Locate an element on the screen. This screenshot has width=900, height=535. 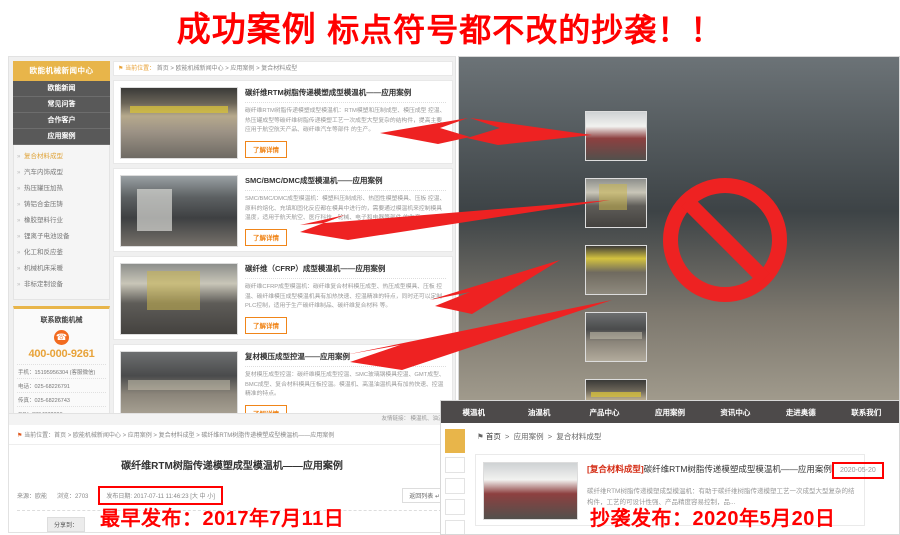
sidebar-item-diecast: 铸铝合金压铸 is located at coordinates (61, 205).